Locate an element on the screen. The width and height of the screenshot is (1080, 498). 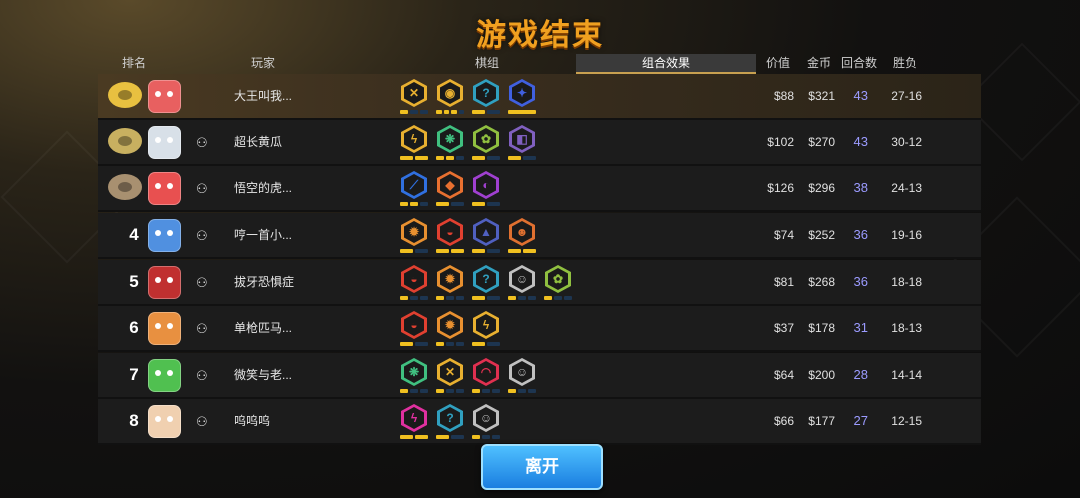
table-row: 大王叫我... ✕ ◉? ✦ $88 $321 43 27-16 is located at coordinates (539, 97).